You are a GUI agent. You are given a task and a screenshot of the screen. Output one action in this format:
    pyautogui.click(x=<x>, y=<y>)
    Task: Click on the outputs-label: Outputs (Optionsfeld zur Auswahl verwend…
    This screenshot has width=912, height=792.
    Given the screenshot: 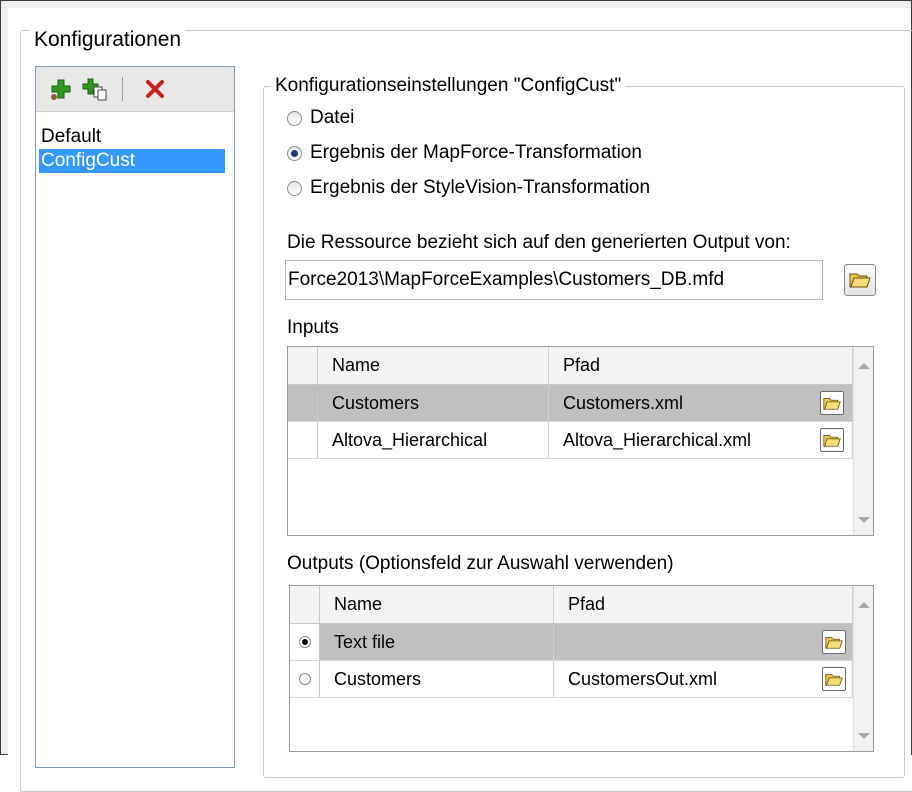 What is the action you would take?
    pyautogui.click(x=480, y=563)
    